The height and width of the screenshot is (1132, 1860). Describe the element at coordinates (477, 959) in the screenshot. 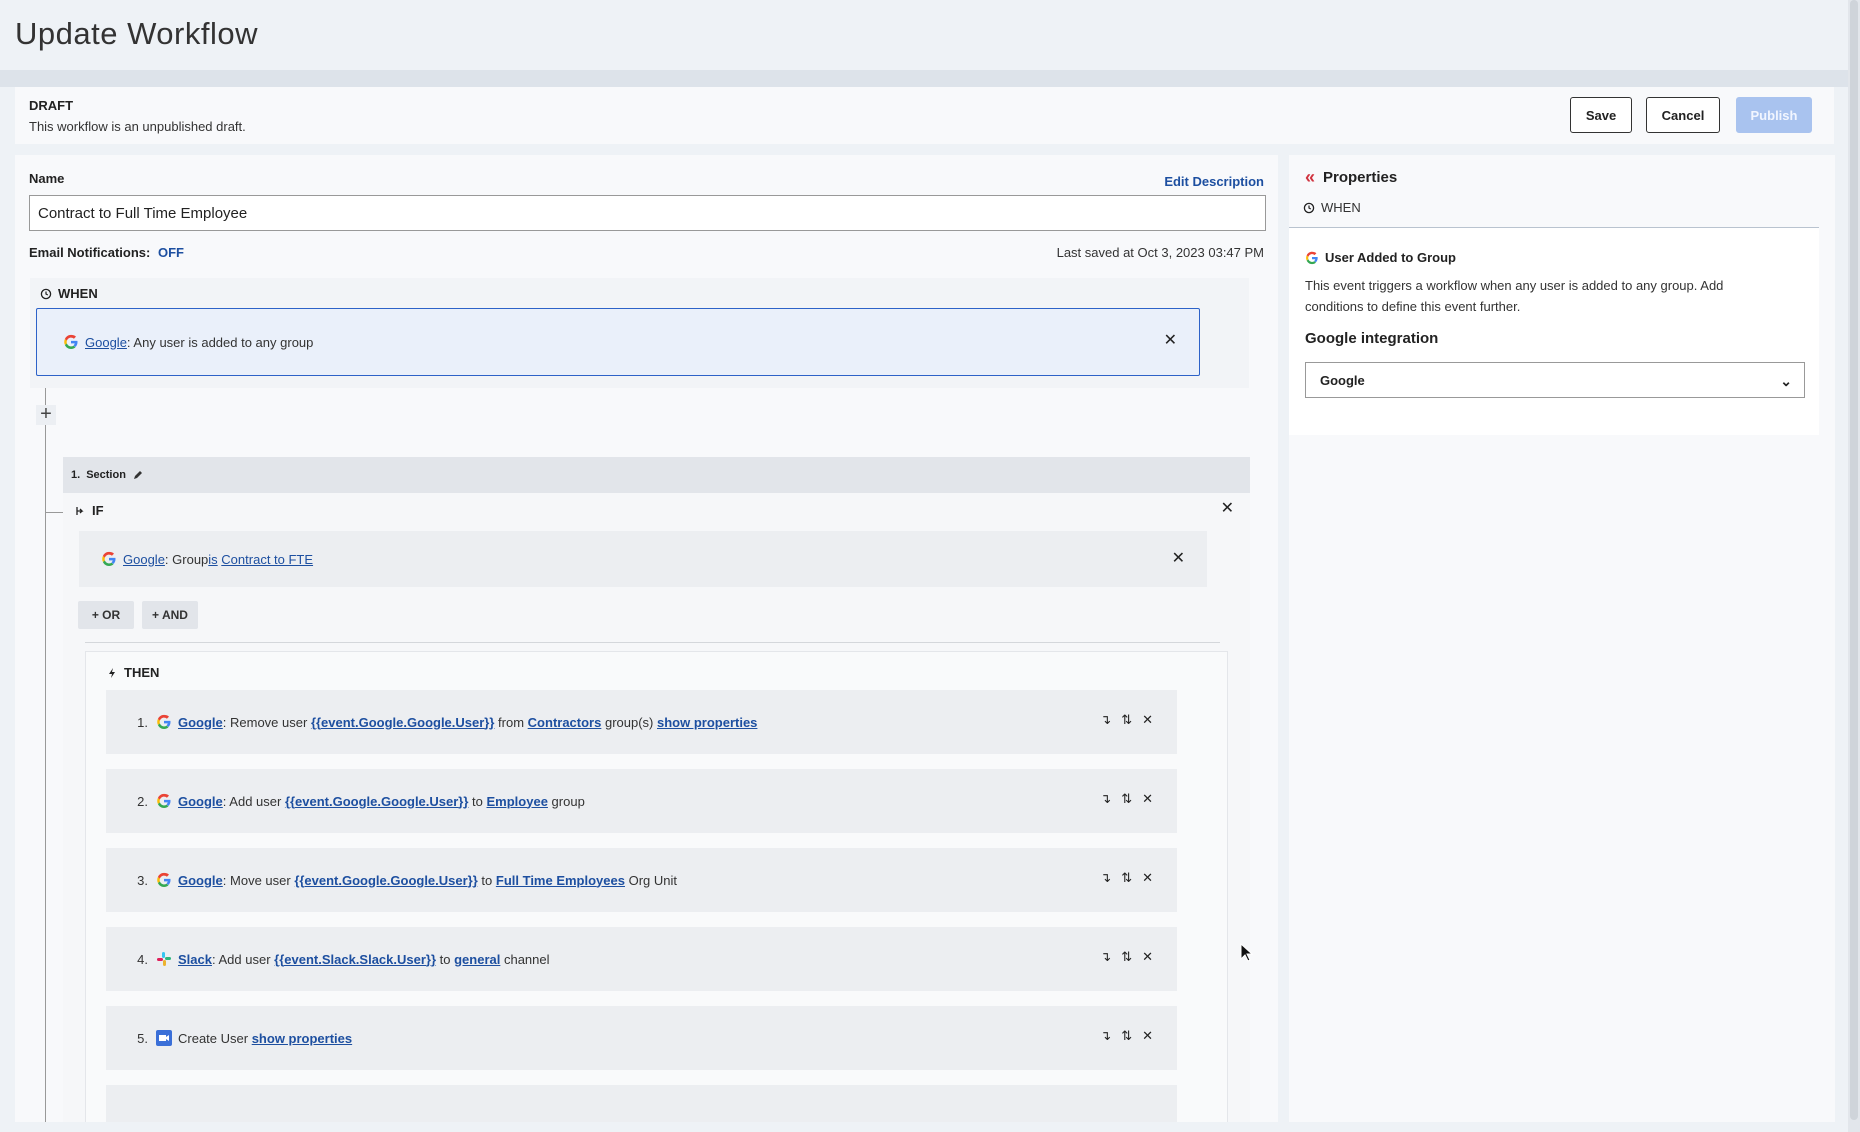

I see `action-target-link: general` at that location.